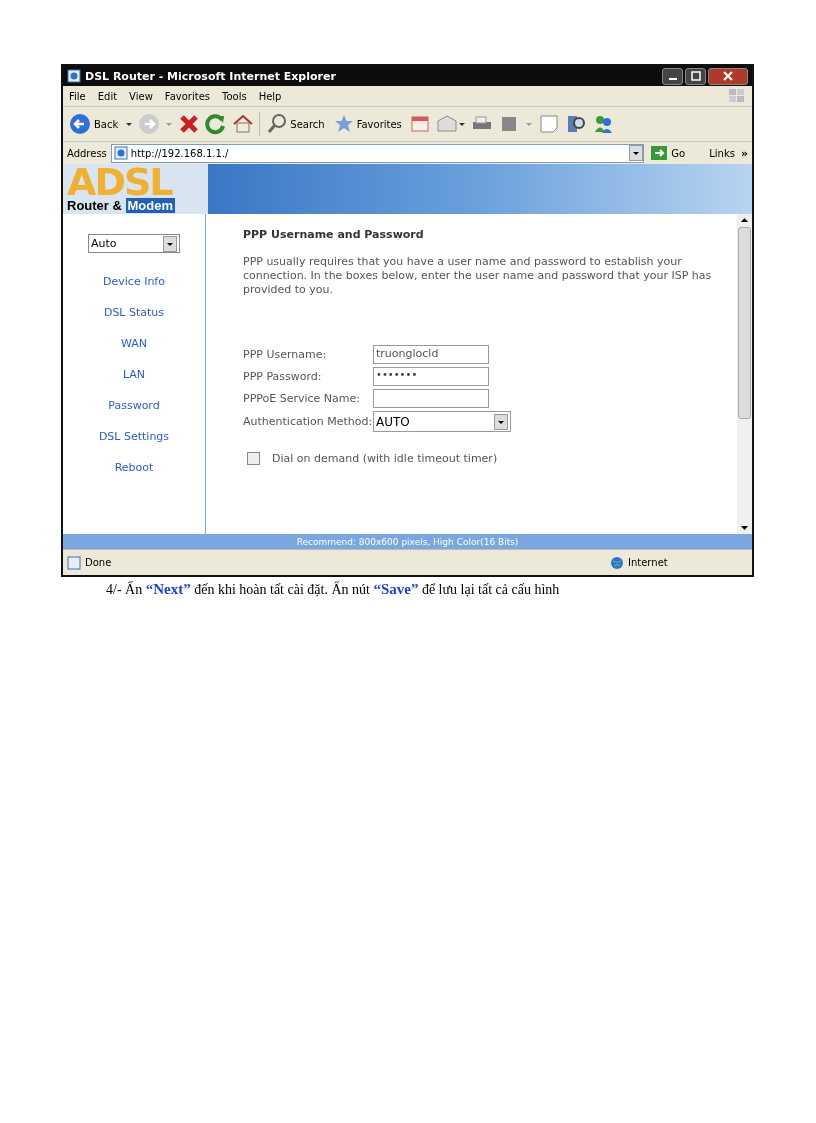 This screenshot has width=816, height=1123. I want to click on maximize-icon, so click(695, 76).